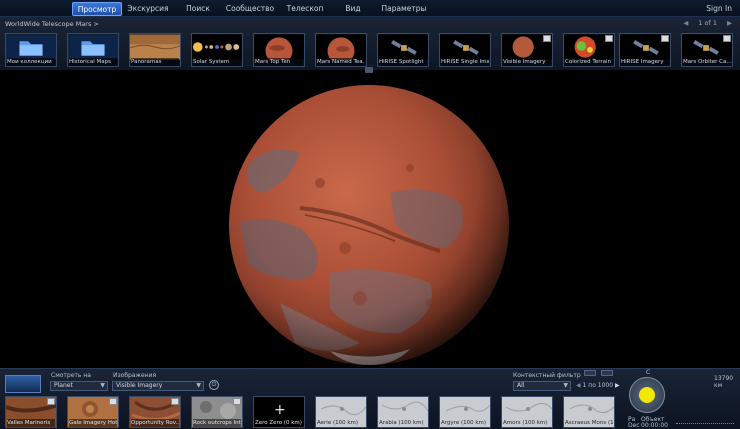 This screenshot has height=429, width=740. Describe the element at coordinates (527, 50) in the screenshot. I see `thumb-visible-imagery: Visible Imagery` at that location.